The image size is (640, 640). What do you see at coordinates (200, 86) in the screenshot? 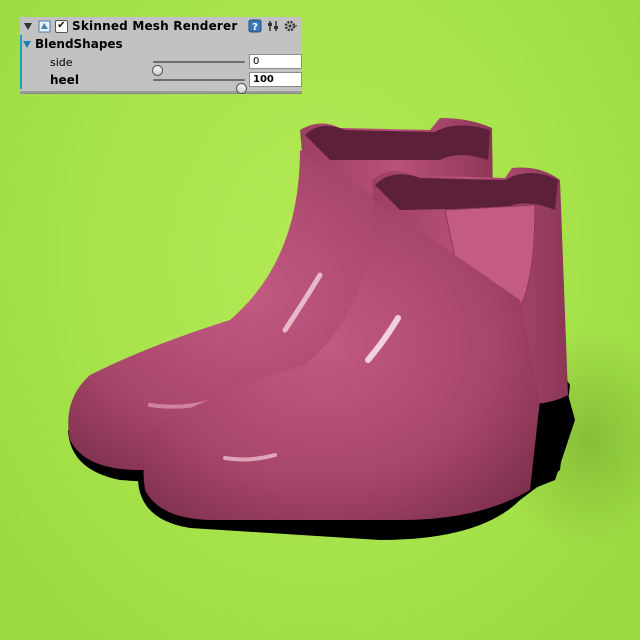
I see `heel-slider` at bounding box center [200, 86].